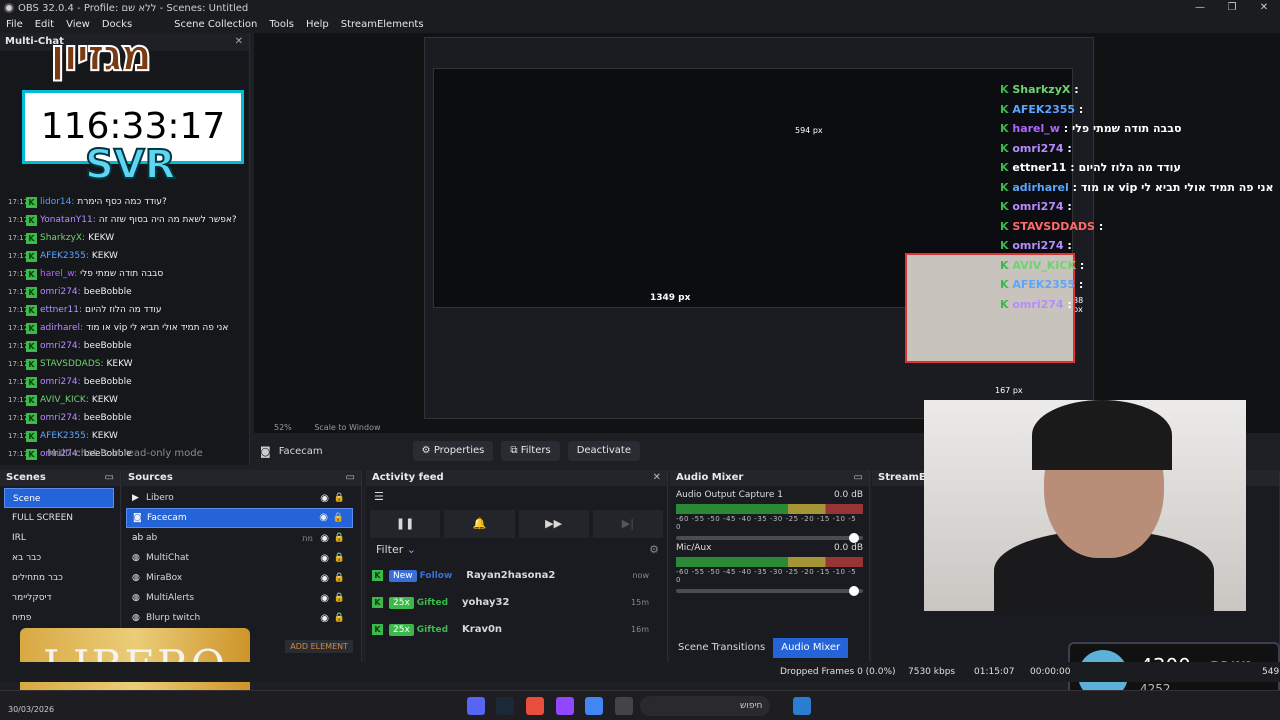 The image size is (1280, 720). Describe the element at coordinates (1038, 304) in the screenshot. I see `overlay-chat-name: omri274` at that location.